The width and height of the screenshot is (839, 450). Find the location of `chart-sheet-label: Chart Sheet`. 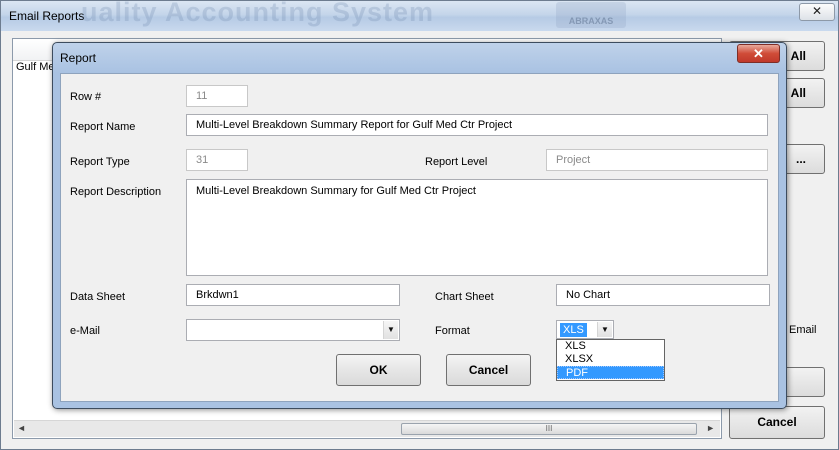

chart-sheet-label: Chart Sheet is located at coordinates (464, 297).